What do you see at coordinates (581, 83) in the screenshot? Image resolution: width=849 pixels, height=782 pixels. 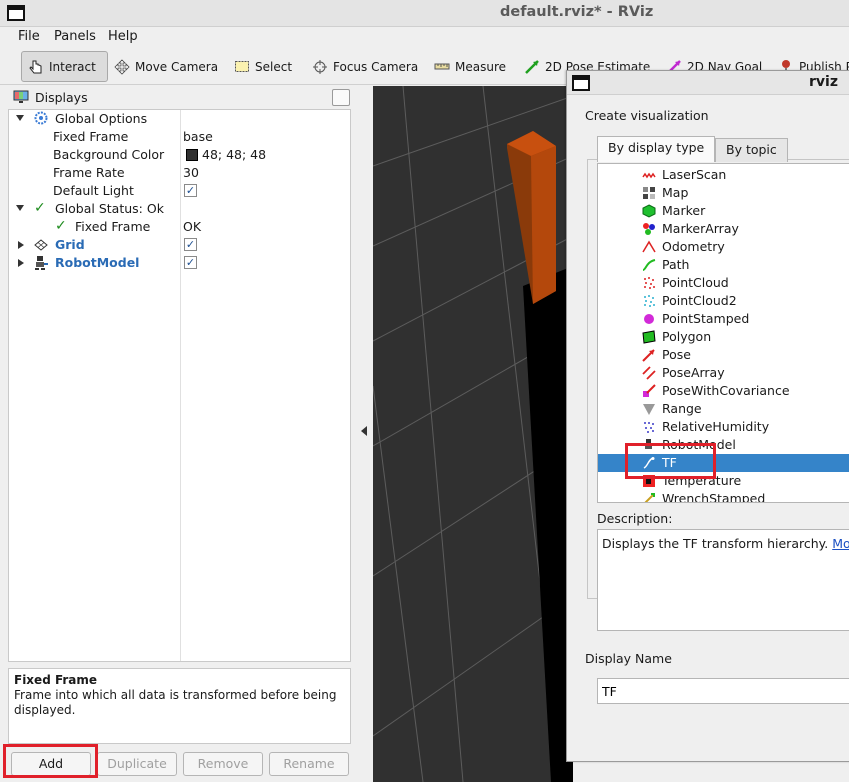 I see `dialog-window-icon` at bounding box center [581, 83].